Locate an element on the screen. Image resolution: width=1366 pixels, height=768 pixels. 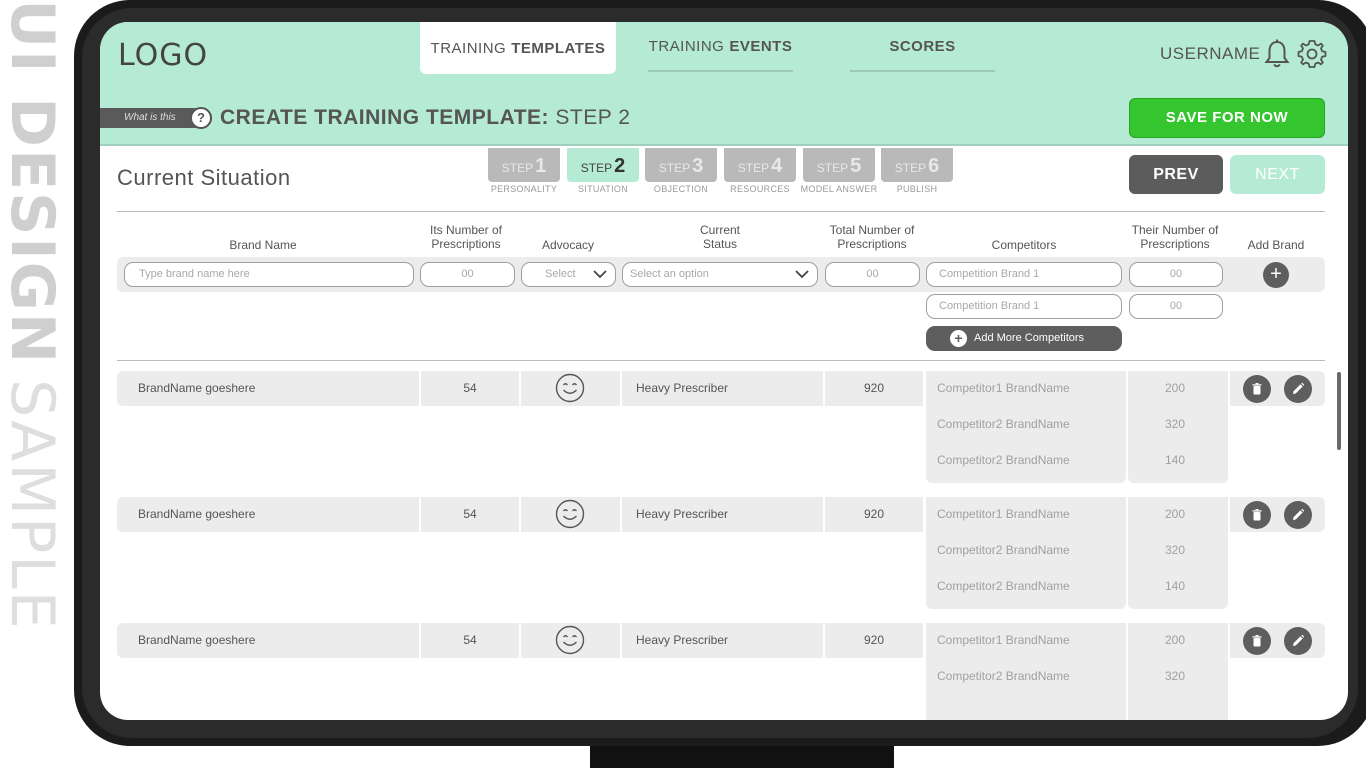
step-5-tab: STEP 5 is located at coordinates (839, 165).